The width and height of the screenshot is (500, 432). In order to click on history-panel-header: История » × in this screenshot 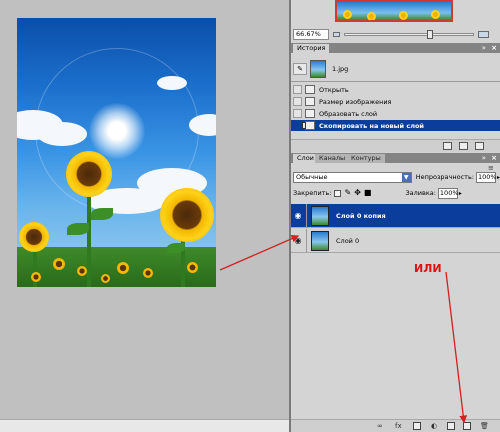, I will do `click(395, 48)`.